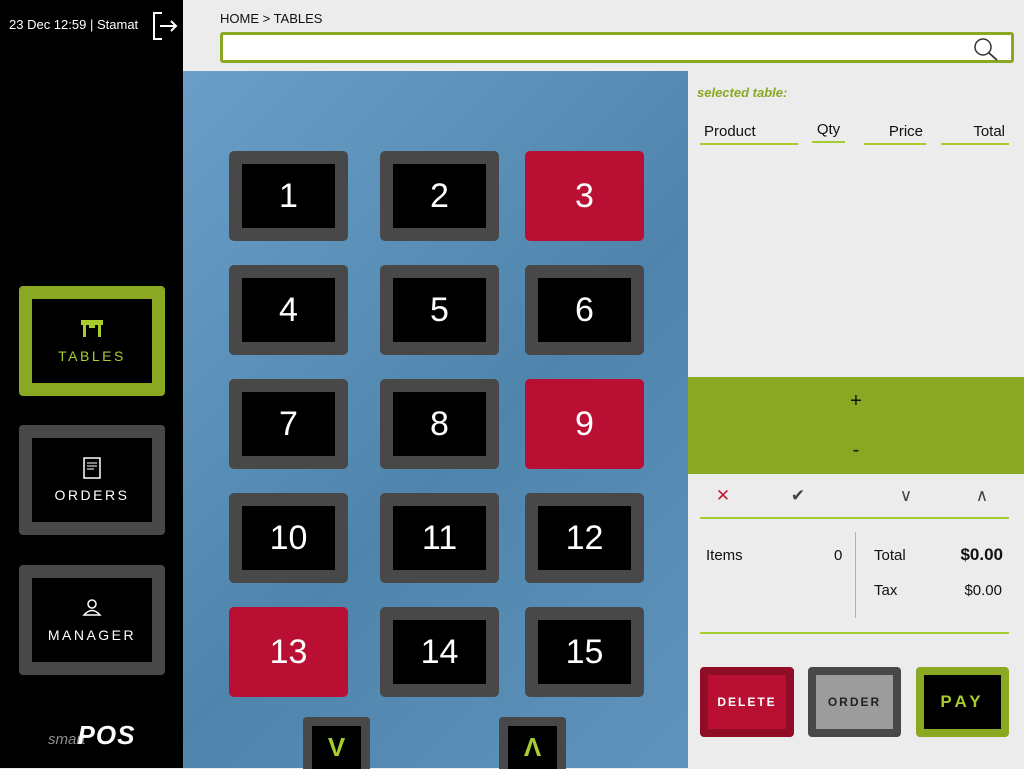 This screenshot has width=1024, height=769. I want to click on price-header-text: Price, so click(905, 131).